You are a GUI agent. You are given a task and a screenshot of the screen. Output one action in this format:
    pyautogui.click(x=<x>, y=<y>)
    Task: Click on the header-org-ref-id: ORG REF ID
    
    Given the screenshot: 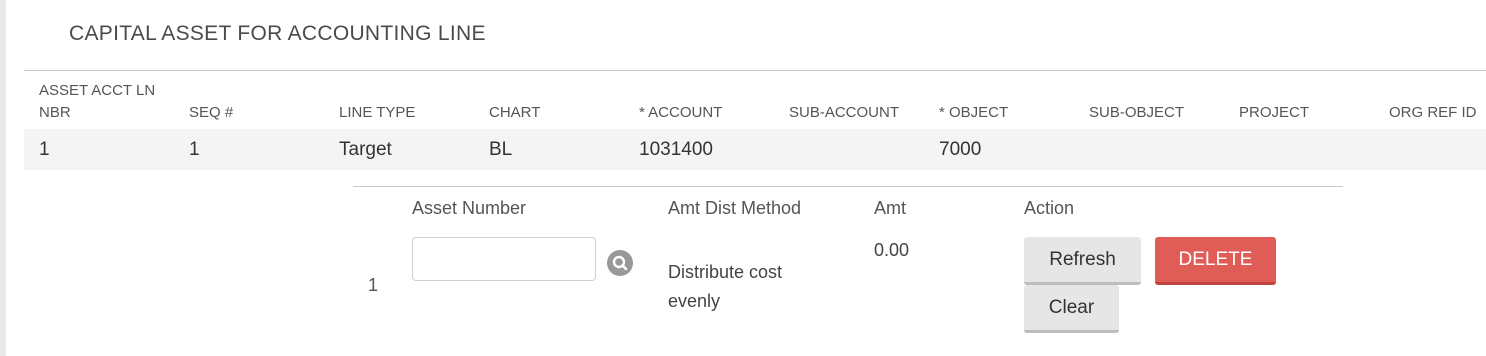 What is the action you would take?
    pyautogui.click(x=1433, y=112)
    